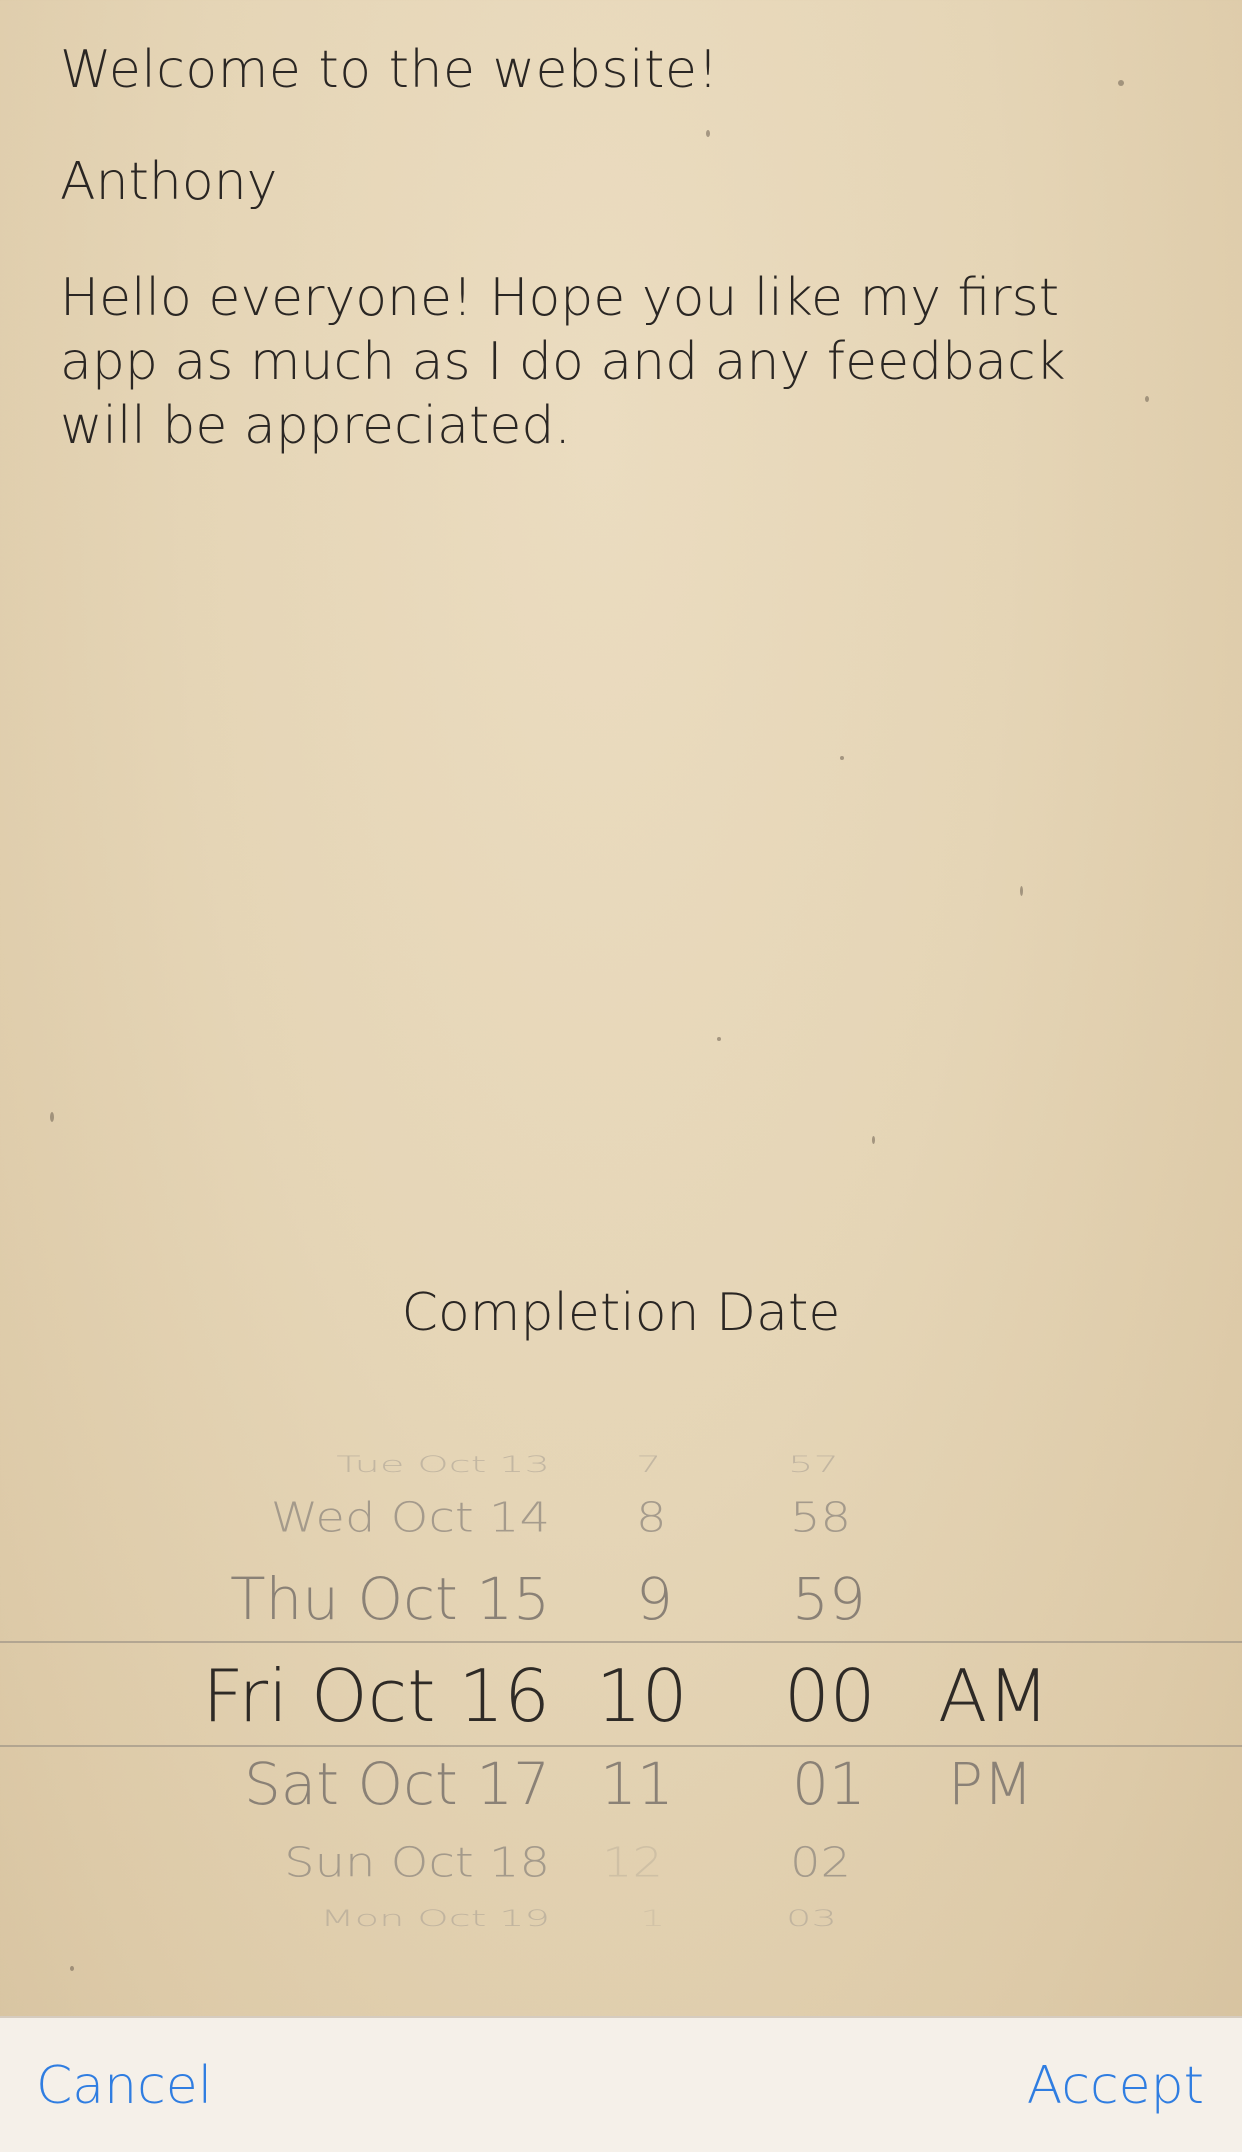  I want to click on hour-option: 9, so click(654, 1599).